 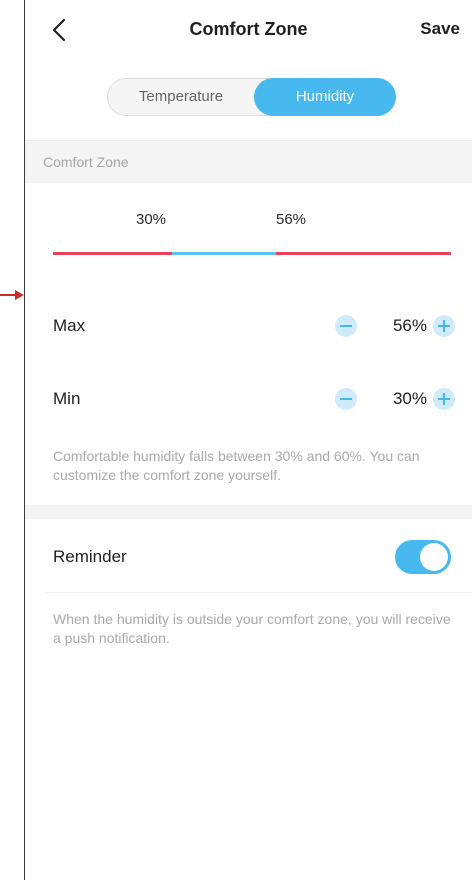 I want to click on max-decrease-button, so click(x=346, y=326).